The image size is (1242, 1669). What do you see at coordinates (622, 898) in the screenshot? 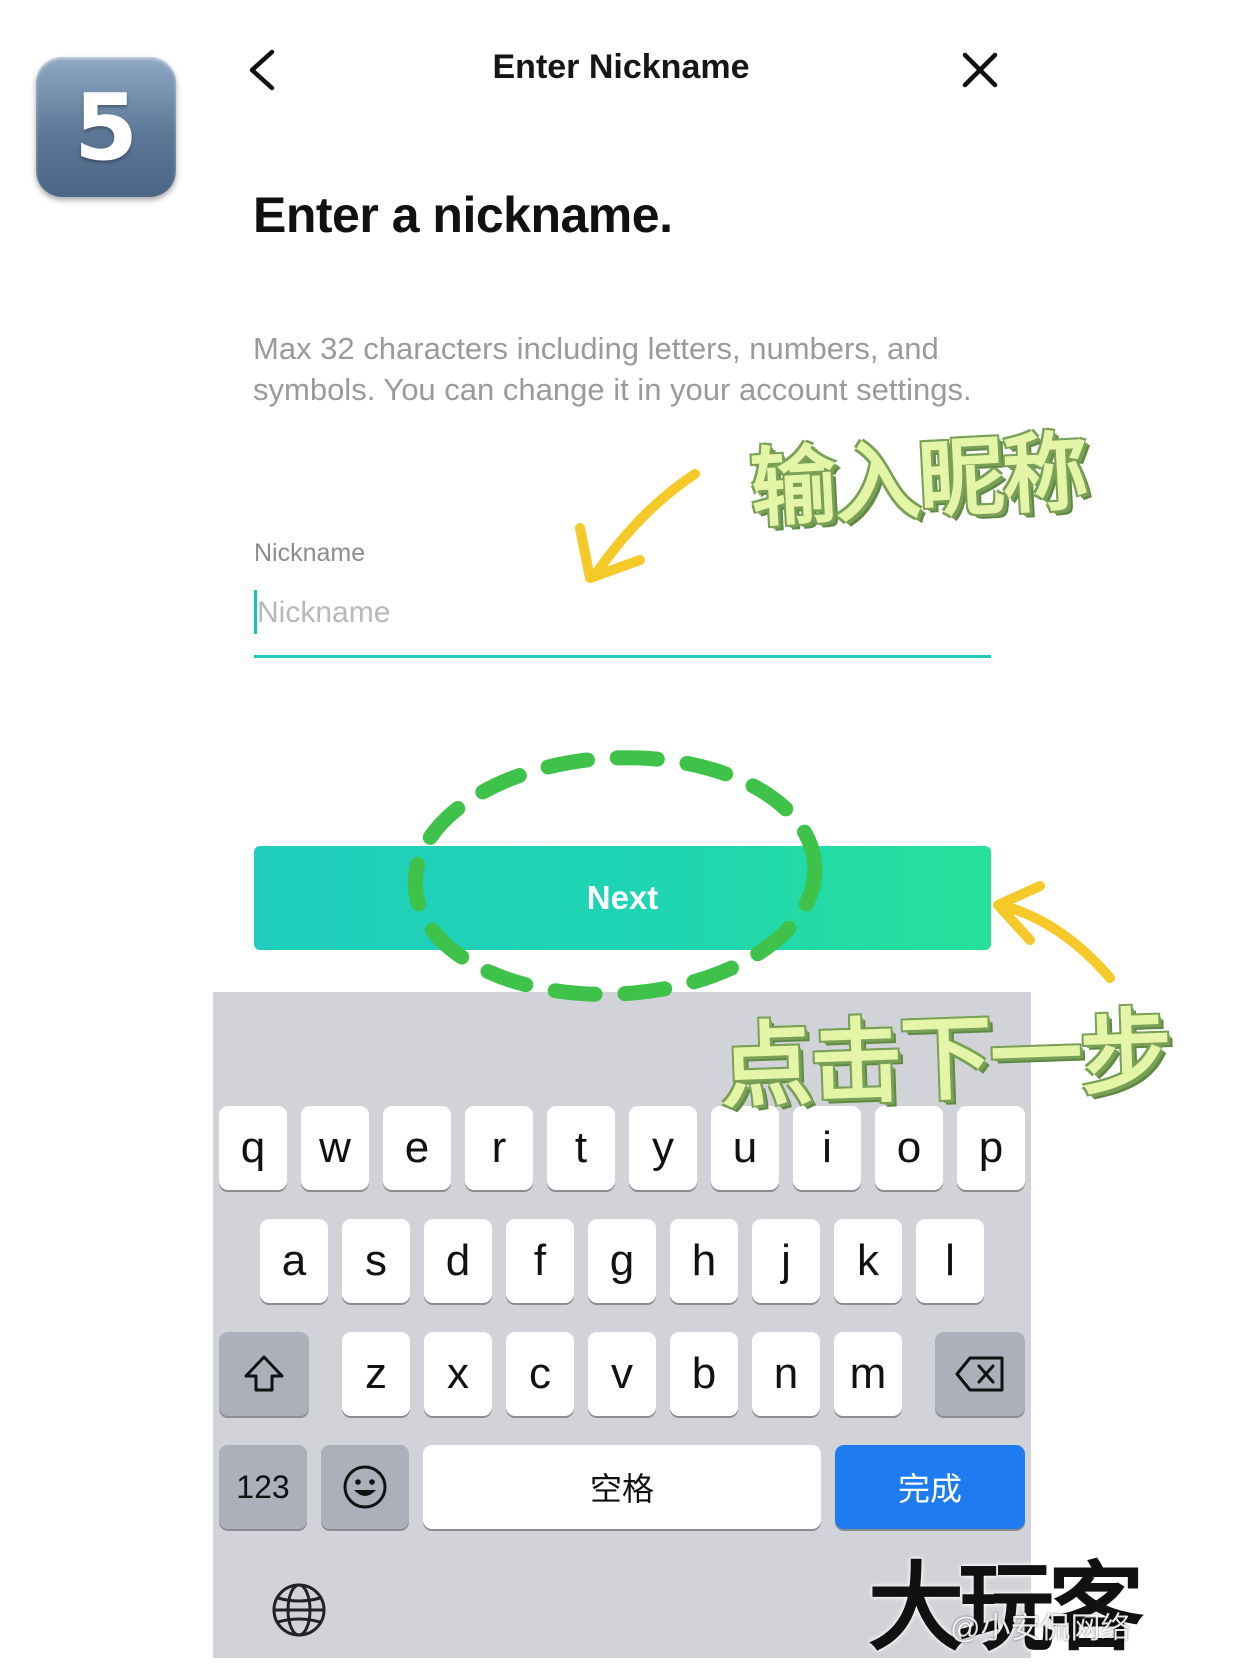
I see `next-button: Next` at bounding box center [622, 898].